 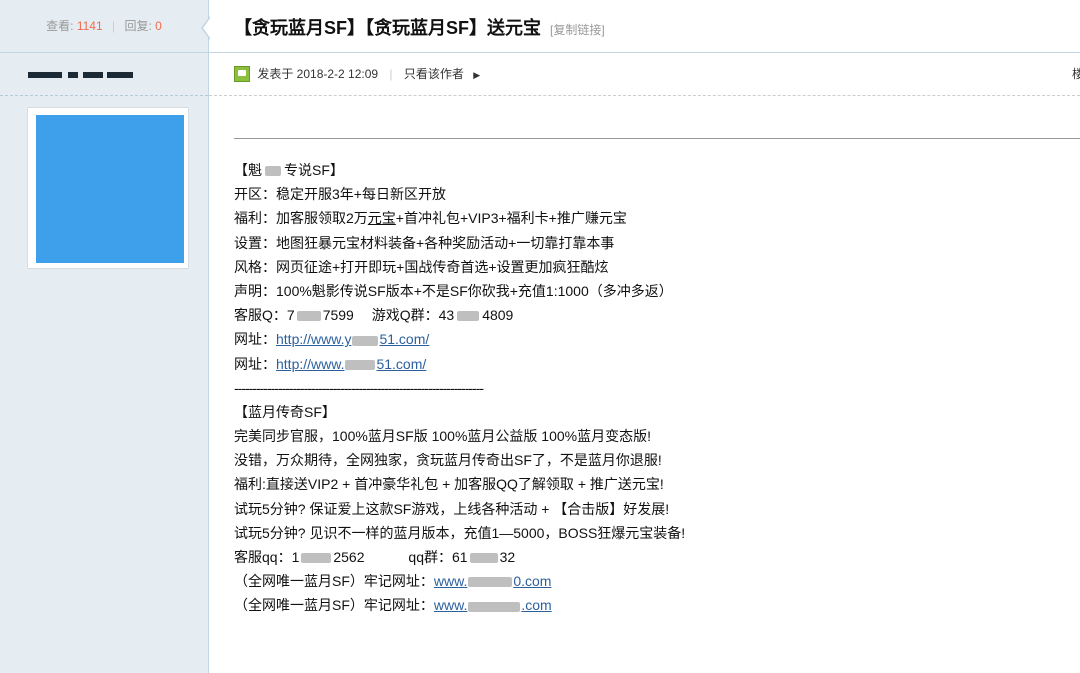 I want to click on author-only-link: 只看该作者, so click(x=434, y=74).